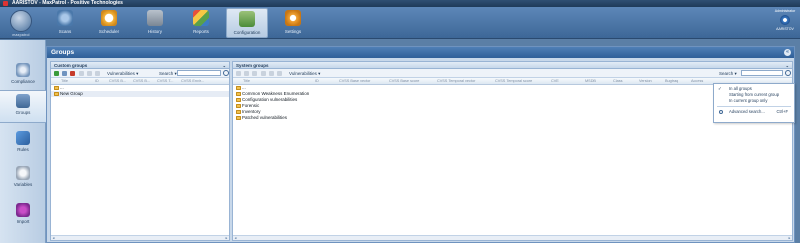  Describe the element at coordinates (71, 93) in the screenshot. I see `tree-row-label: New Group` at that location.